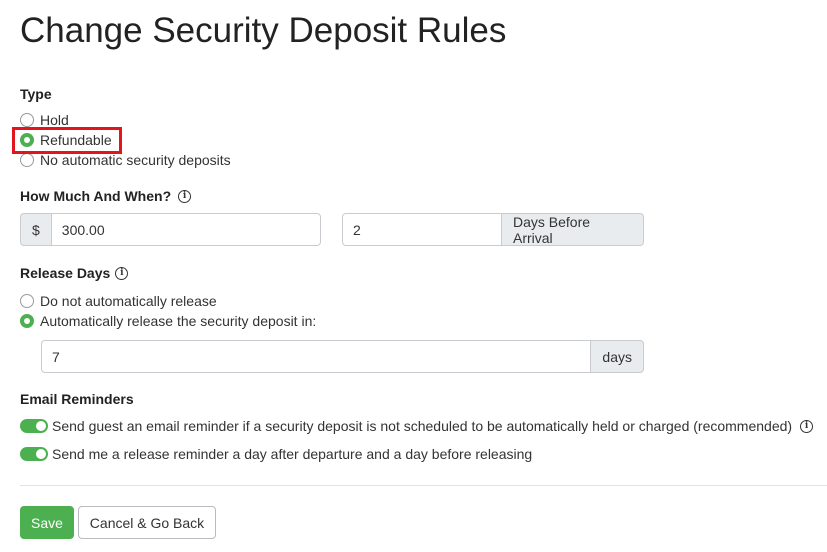 This screenshot has height=552, width=827. I want to click on days-before-input-group: 2 Days Before Arrival, so click(493, 229).